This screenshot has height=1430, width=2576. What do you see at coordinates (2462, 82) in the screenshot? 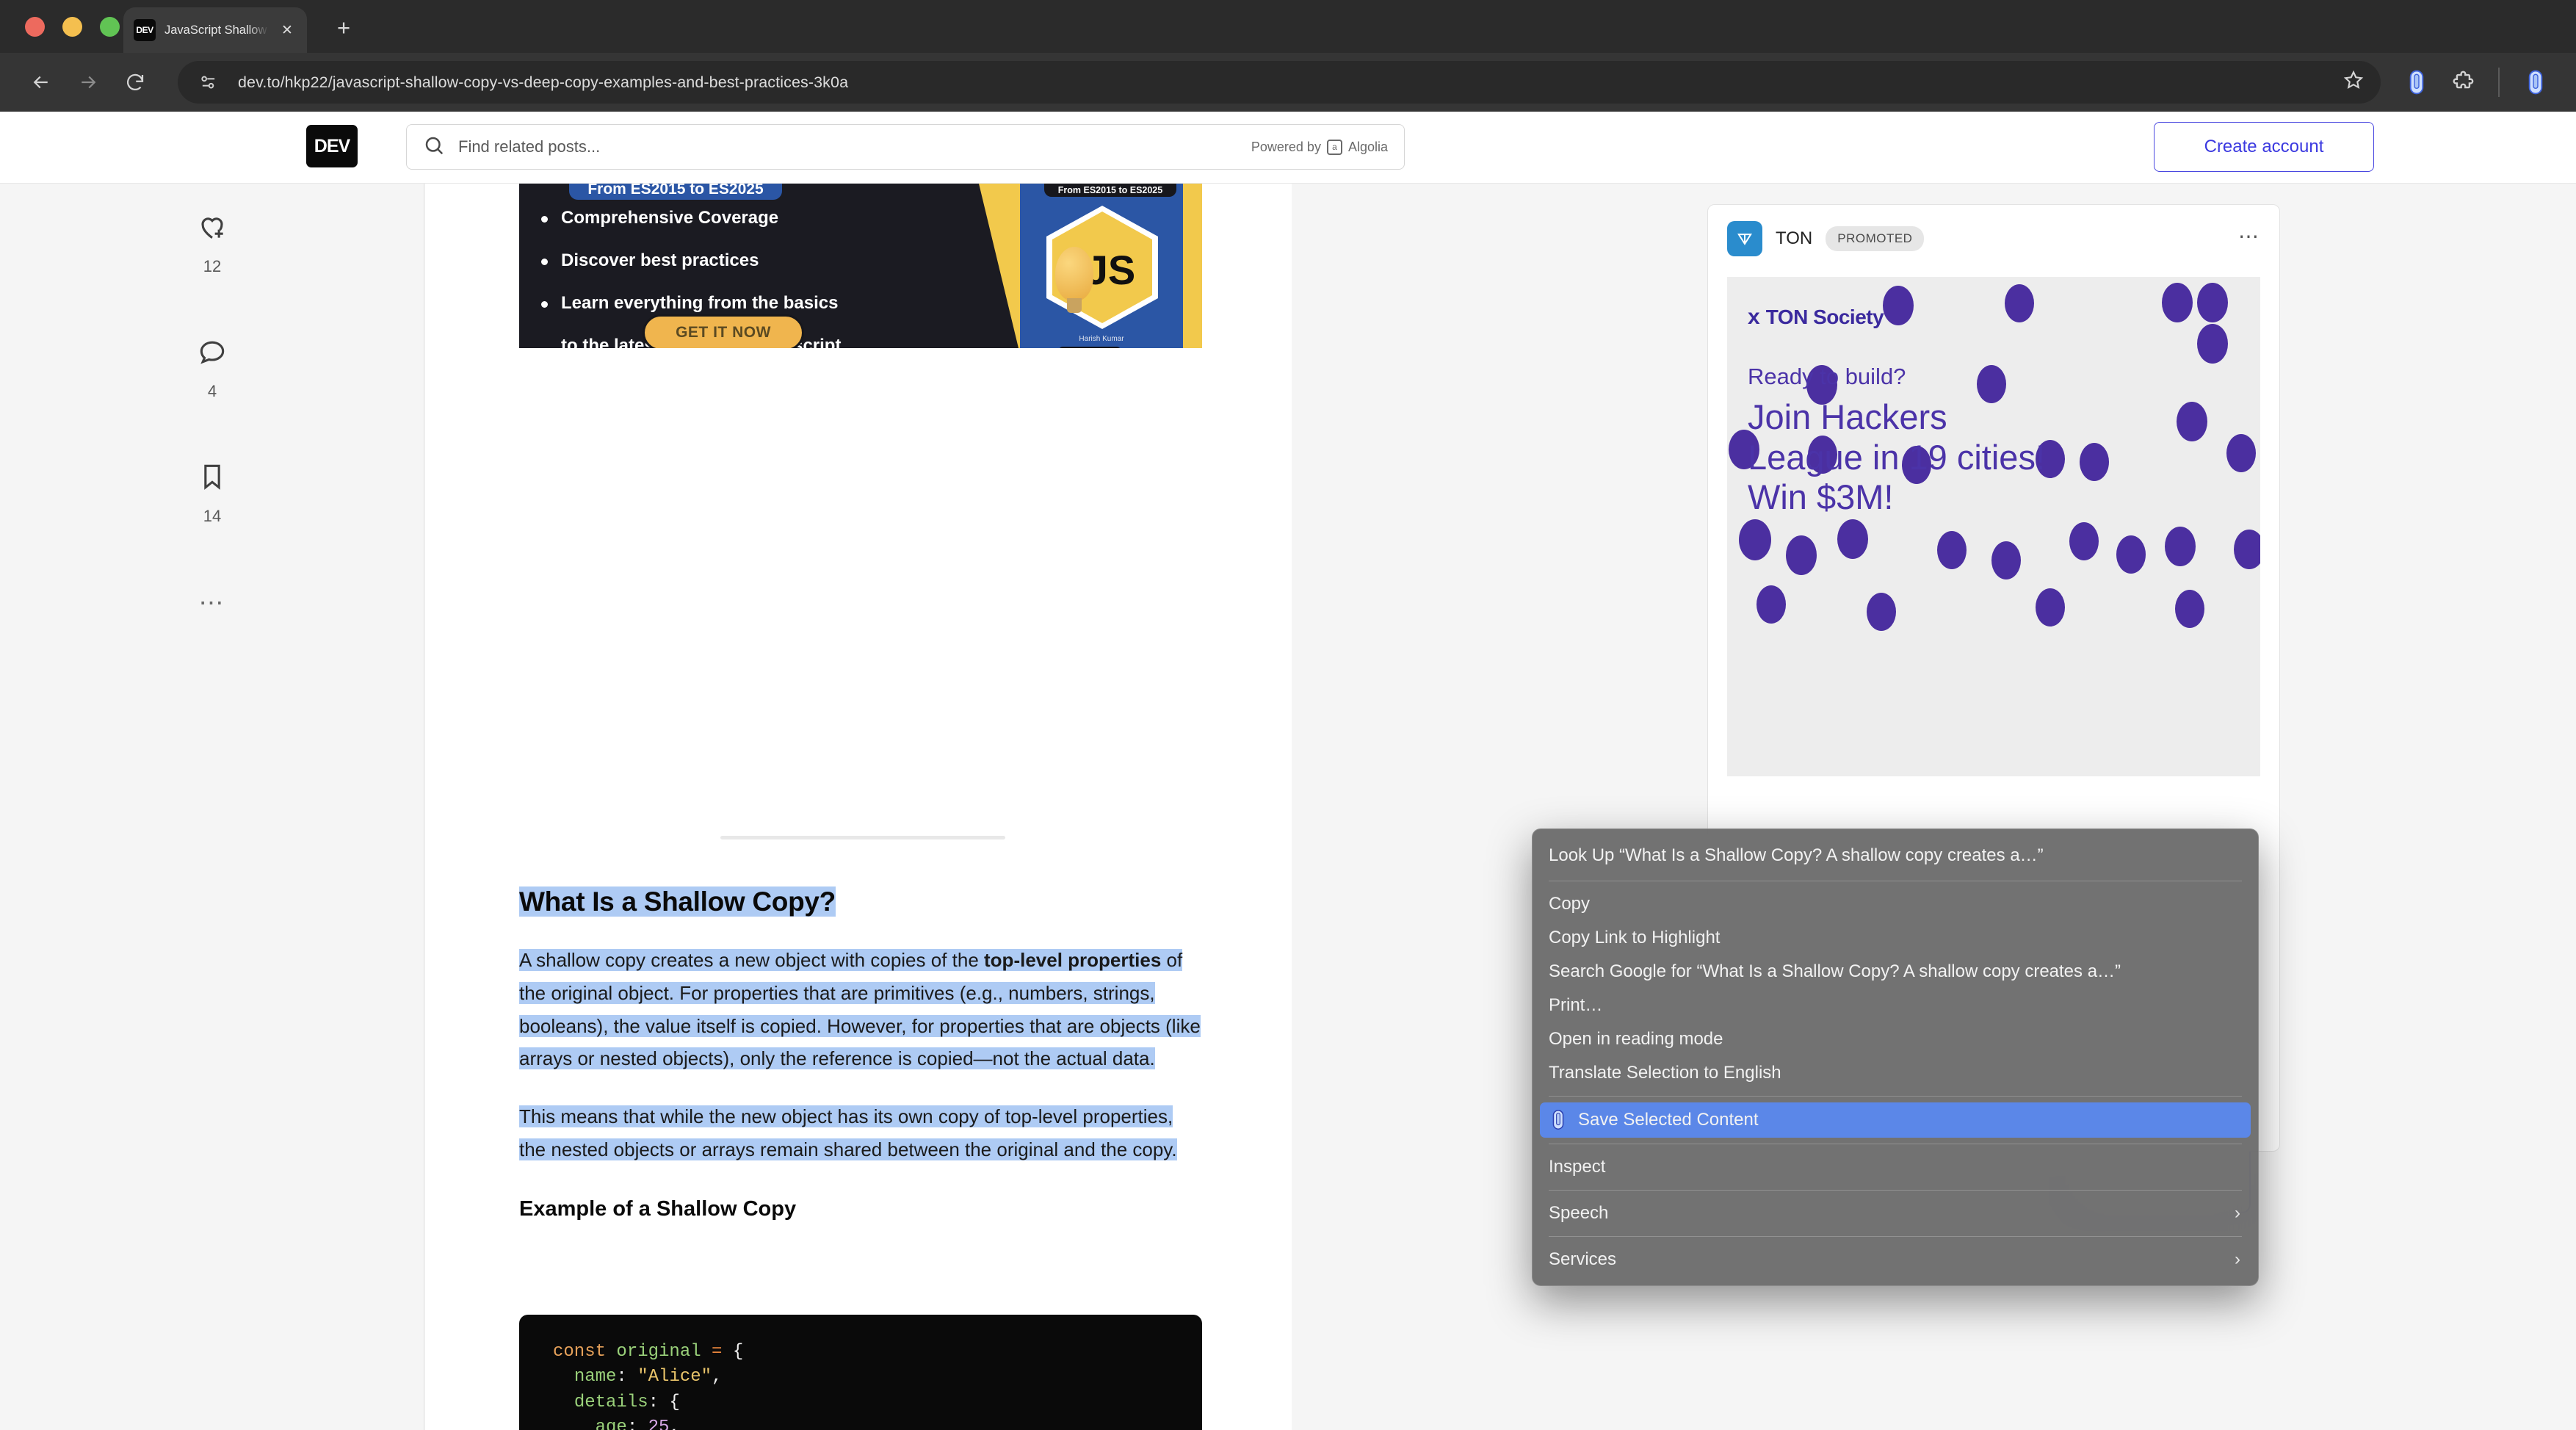
I see `extensions-puzzle-icon` at bounding box center [2462, 82].